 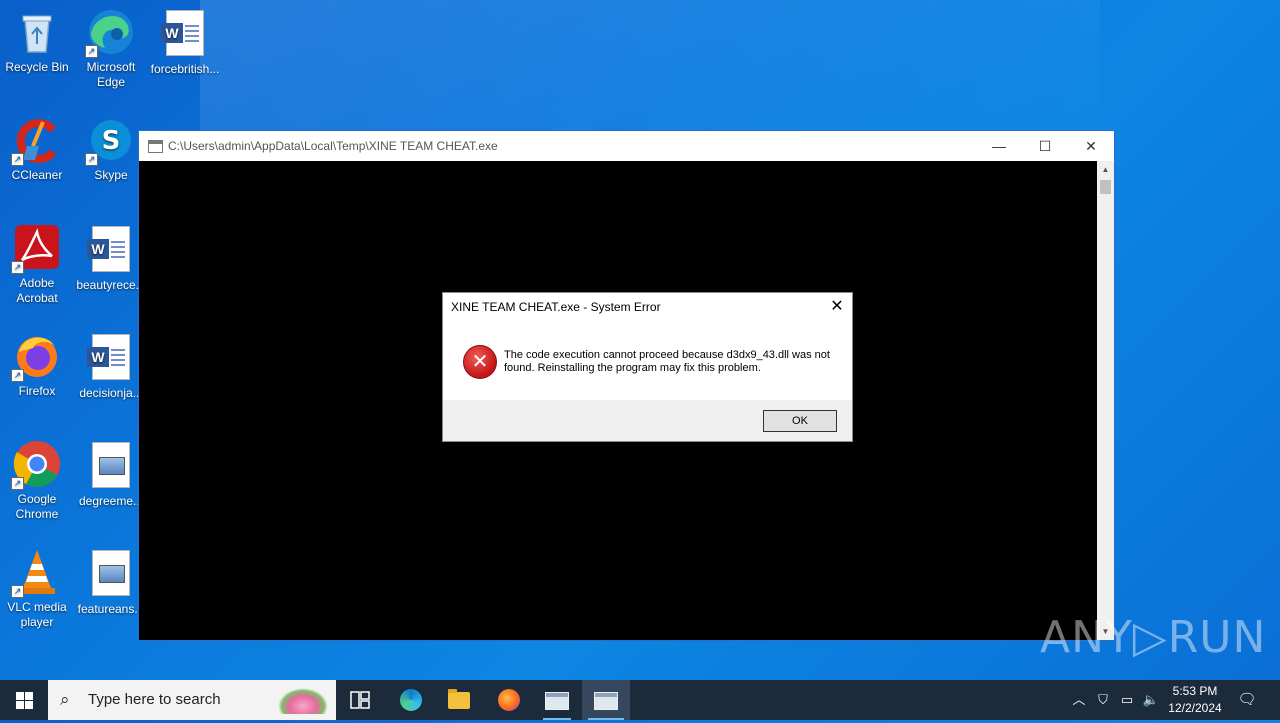 I want to click on desktop-icon-label: VLC media, so click(x=37, y=607).